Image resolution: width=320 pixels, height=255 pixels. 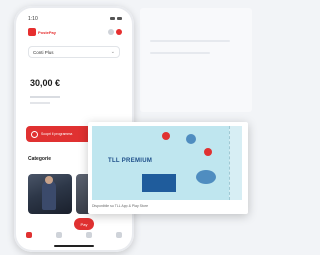 What do you see at coordinates (32, 32) in the screenshot?
I see `brand-mark-icon` at bounding box center [32, 32].